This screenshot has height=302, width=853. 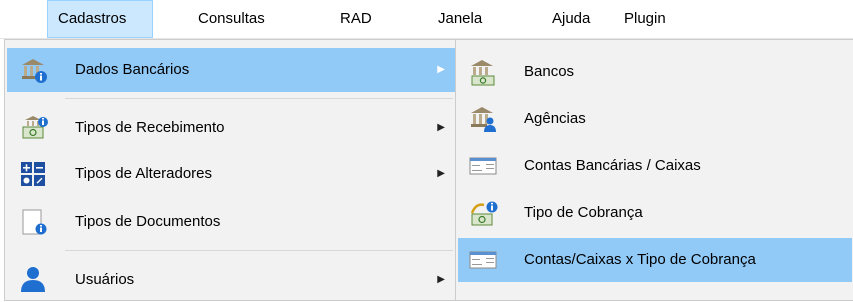 What do you see at coordinates (231, 222) in the screenshot?
I see `menu-item-tipos-de-documentos: Tipos de Documentos` at bounding box center [231, 222].